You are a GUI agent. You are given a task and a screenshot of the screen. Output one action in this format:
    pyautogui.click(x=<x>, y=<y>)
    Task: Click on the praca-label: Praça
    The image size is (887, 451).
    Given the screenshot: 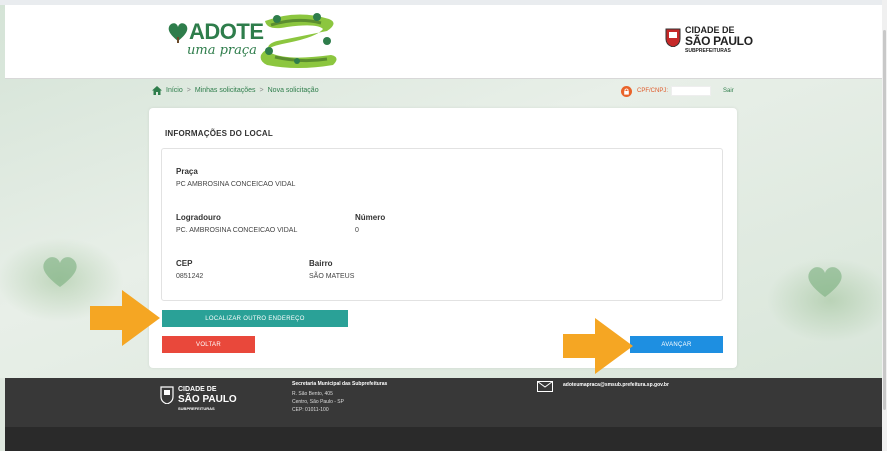 What is the action you would take?
    pyautogui.click(x=187, y=171)
    